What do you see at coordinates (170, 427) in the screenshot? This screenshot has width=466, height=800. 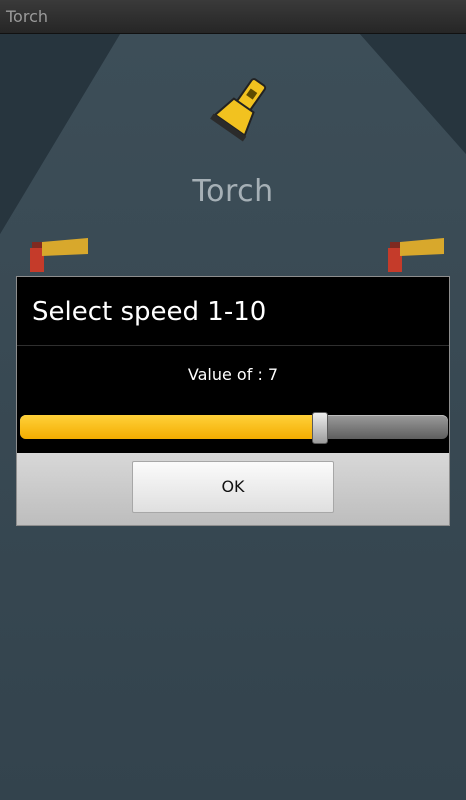 I see `slider-fill` at bounding box center [170, 427].